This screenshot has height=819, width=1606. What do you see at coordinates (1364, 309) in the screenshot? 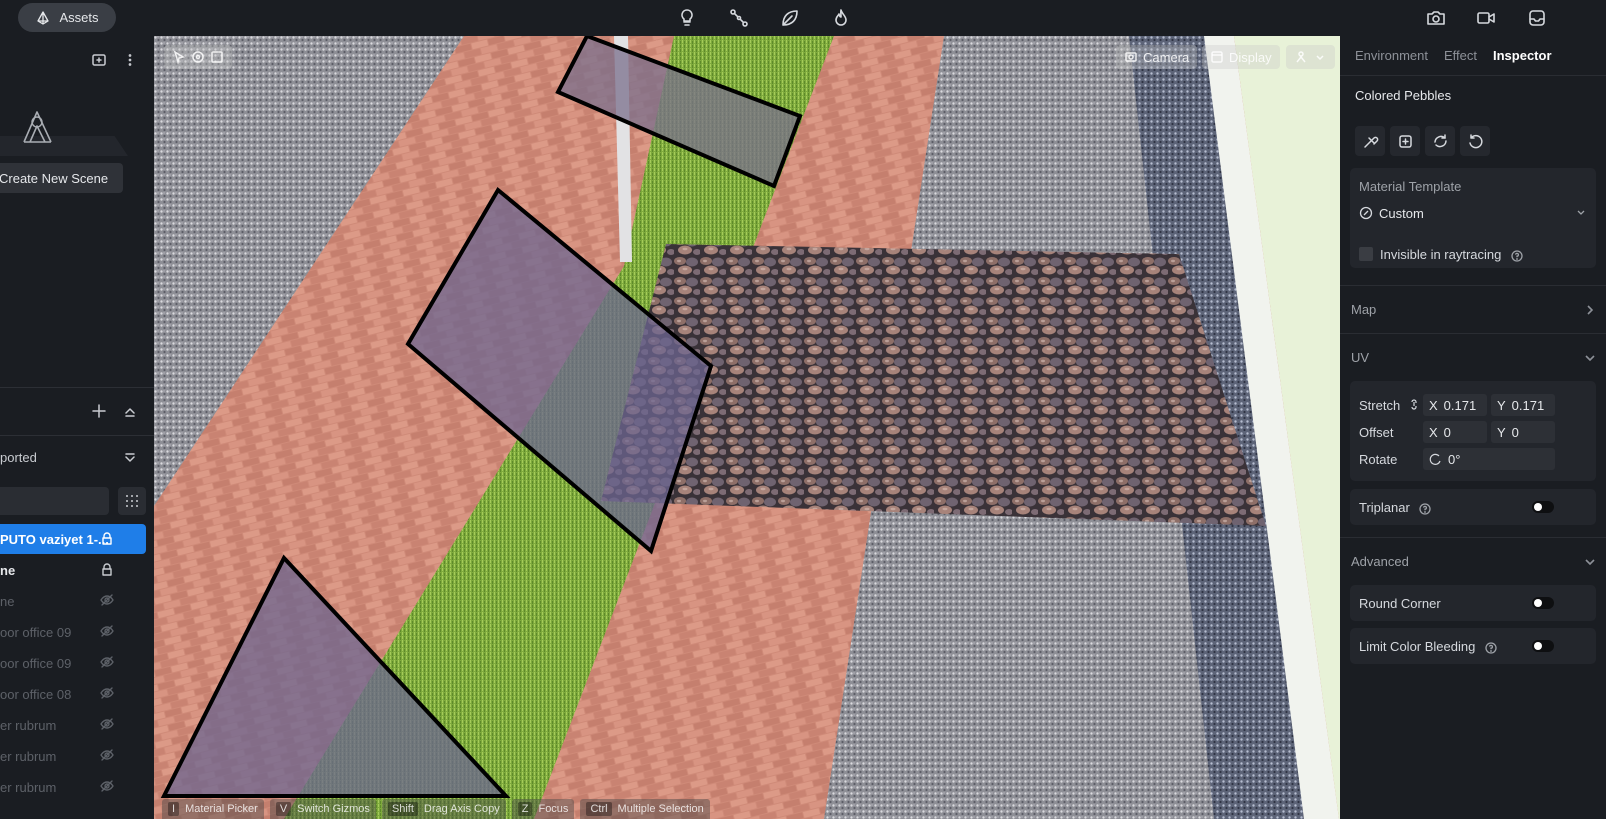
I see `map-label: Map` at bounding box center [1364, 309].